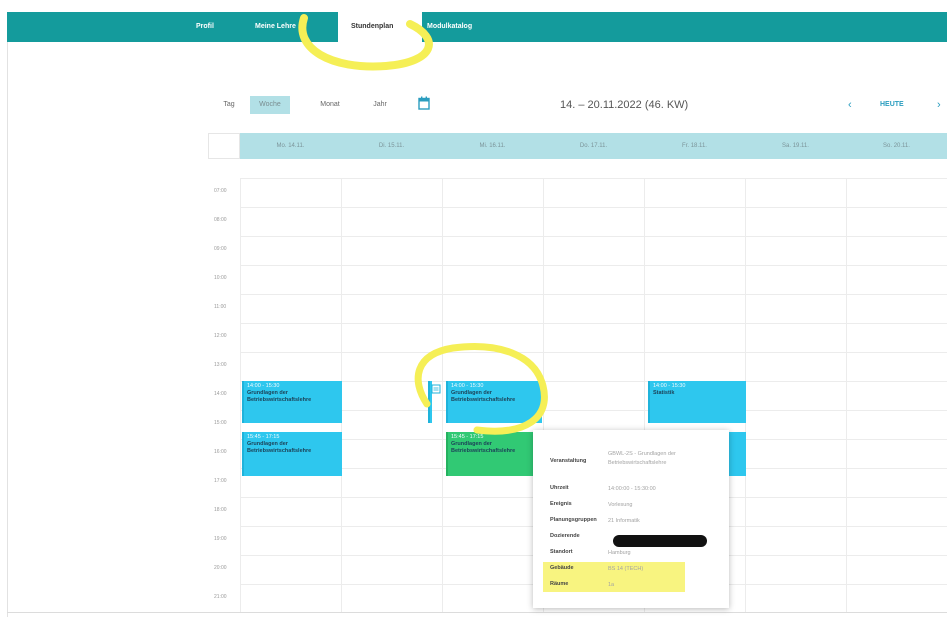  Describe the element at coordinates (380, 105) in the screenshot. I see `view-jahr-button: Jahr` at that location.